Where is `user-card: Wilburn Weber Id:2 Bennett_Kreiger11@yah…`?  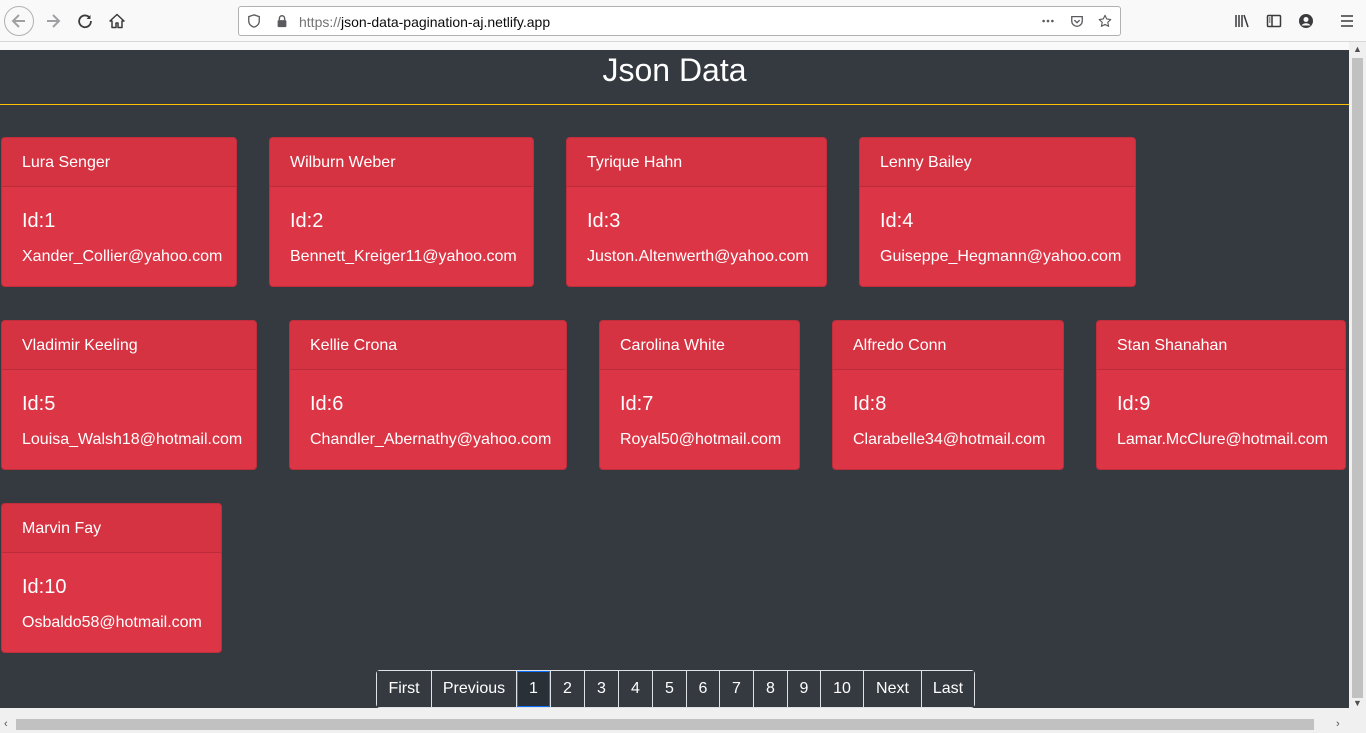
user-card: Wilburn Weber Id:2 Bennett_Kreiger11@yah… is located at coordinates (401, 212).